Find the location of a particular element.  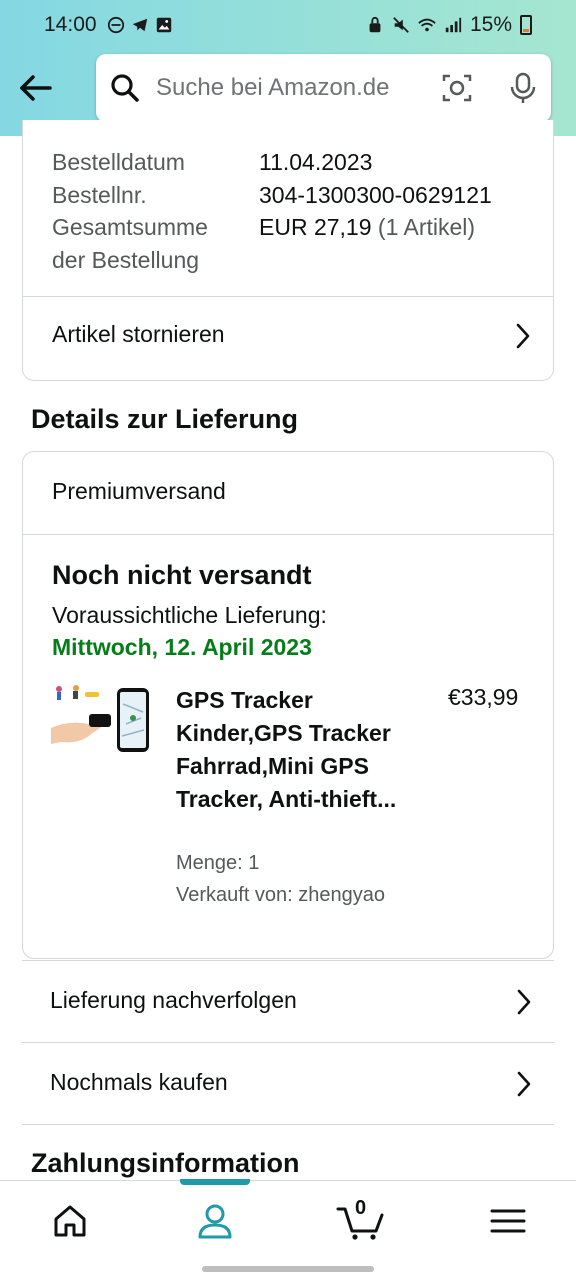

cancel-items-link: Artikel stornieren is located at coordinates (138, 334).